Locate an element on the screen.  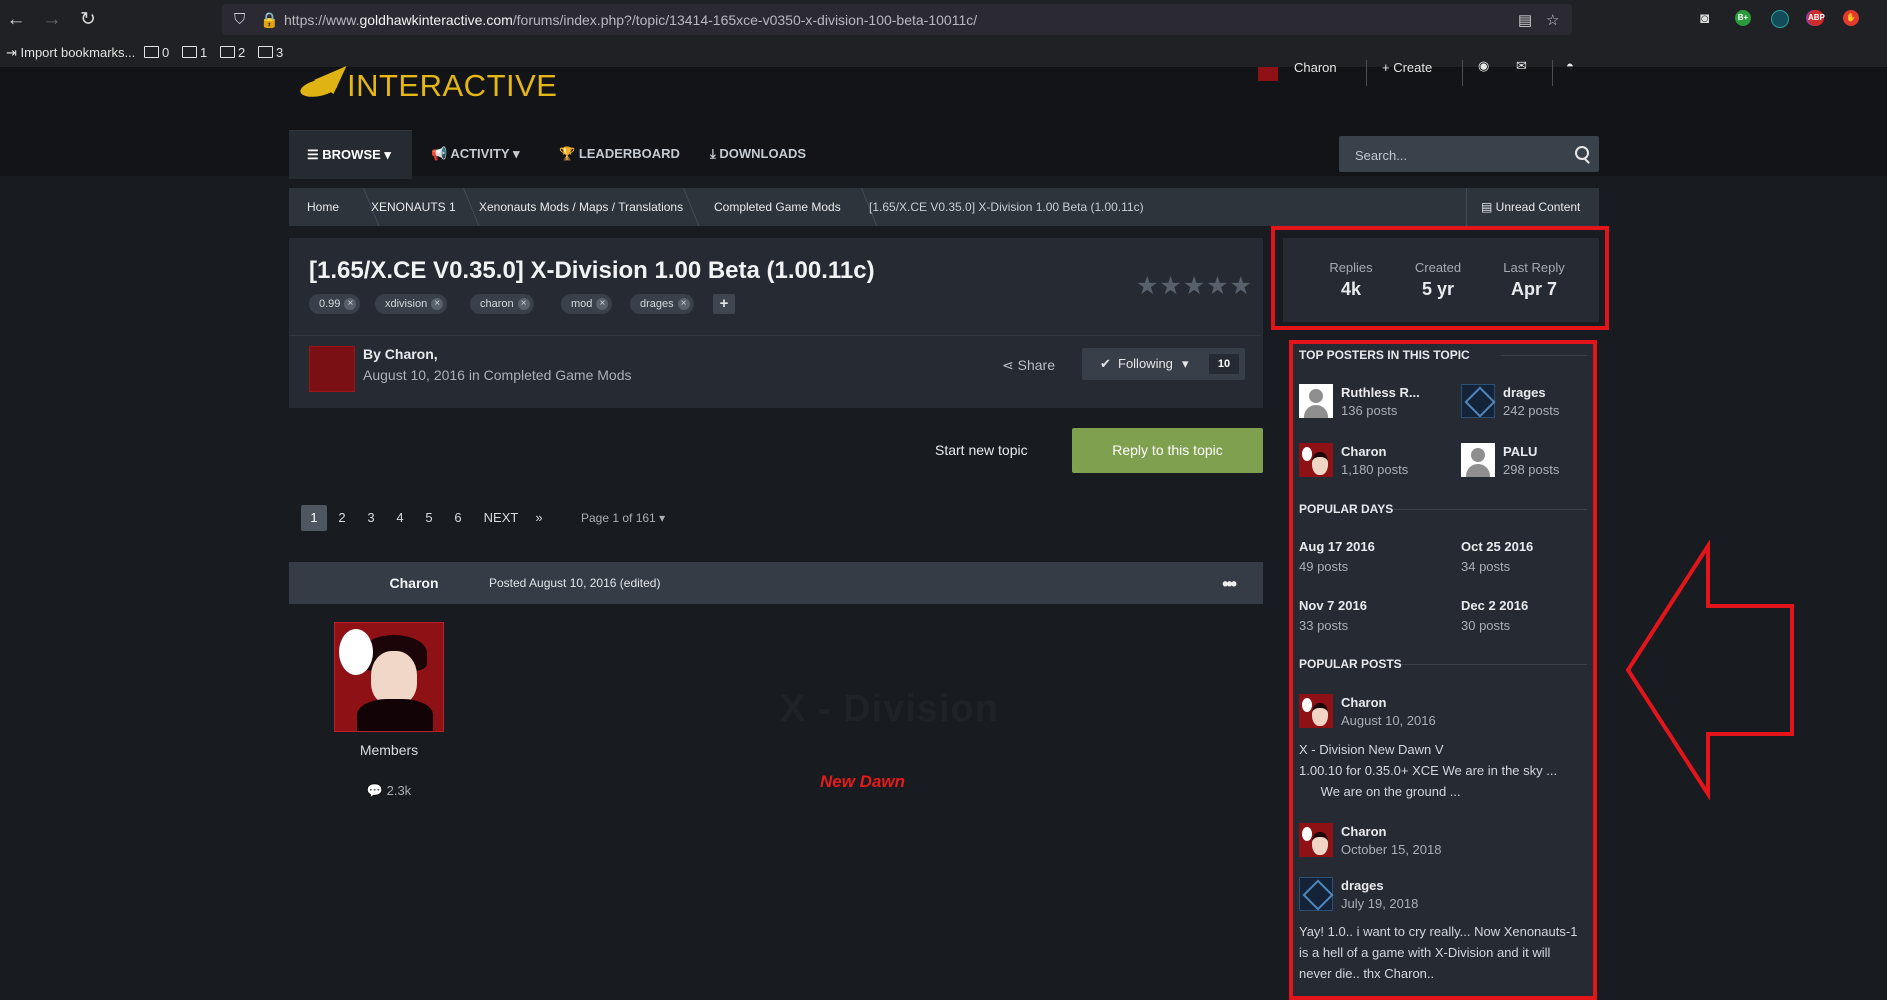
user-menu: Charon is located at coordinates (1315, 67).